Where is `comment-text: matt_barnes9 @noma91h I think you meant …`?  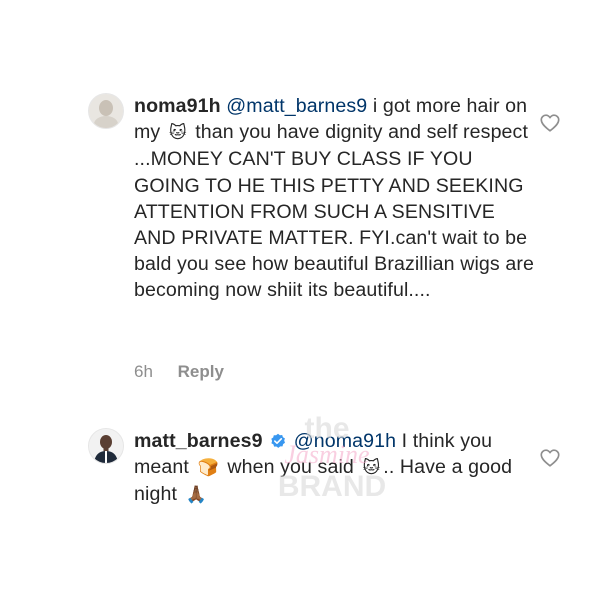 comment-text: matt_barnes9 @noma91h I think you meant … is located at coordinates (334, 468).